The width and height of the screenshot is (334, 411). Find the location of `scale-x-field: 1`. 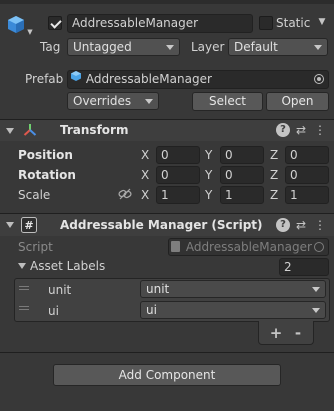

scale-x-field: 1 is located at coordinates (178, 195).